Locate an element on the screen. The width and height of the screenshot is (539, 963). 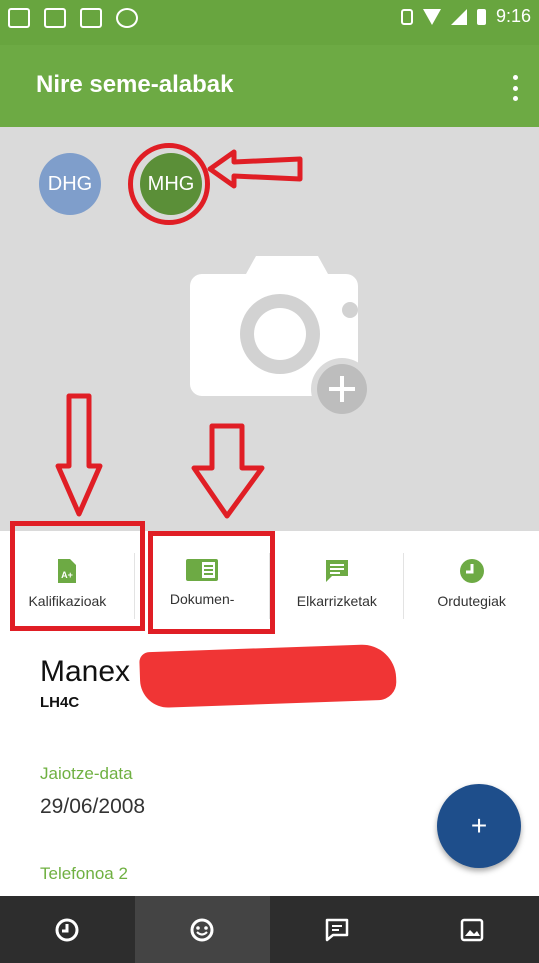
tab-label: Elkarrizketak is located at coordinates (336, 601).